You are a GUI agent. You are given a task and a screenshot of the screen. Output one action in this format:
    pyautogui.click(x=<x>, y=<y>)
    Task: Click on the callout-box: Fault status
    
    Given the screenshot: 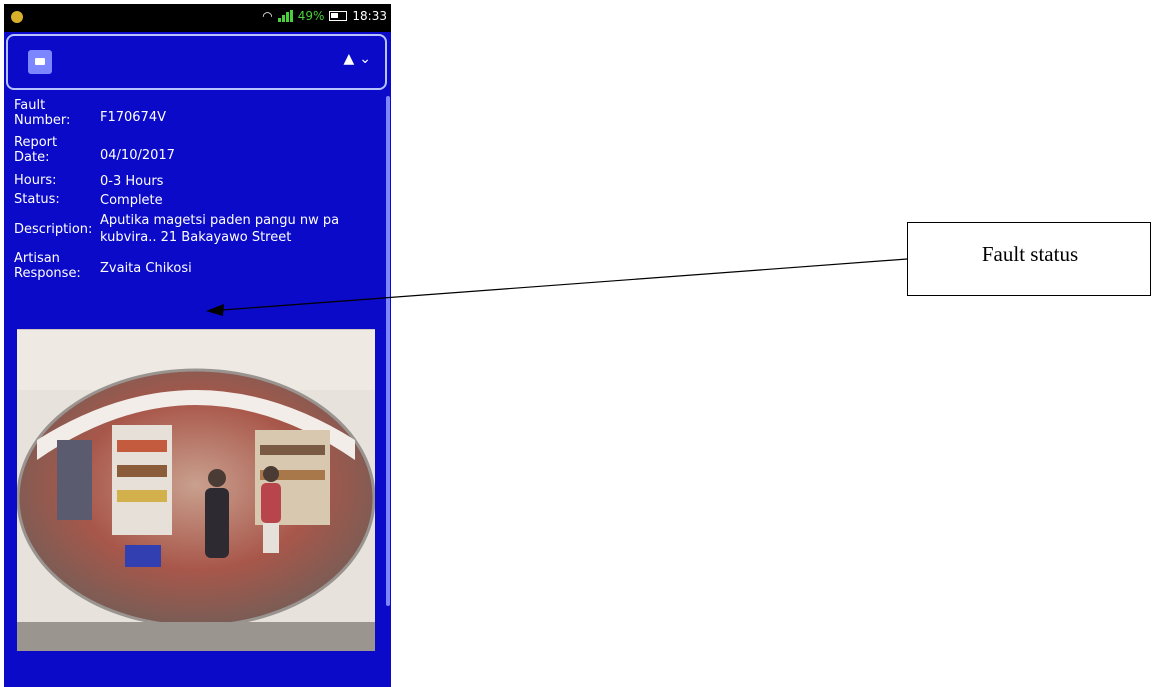 What is the action you would take?
    pyautogui.click(x=1029, y=259)
    